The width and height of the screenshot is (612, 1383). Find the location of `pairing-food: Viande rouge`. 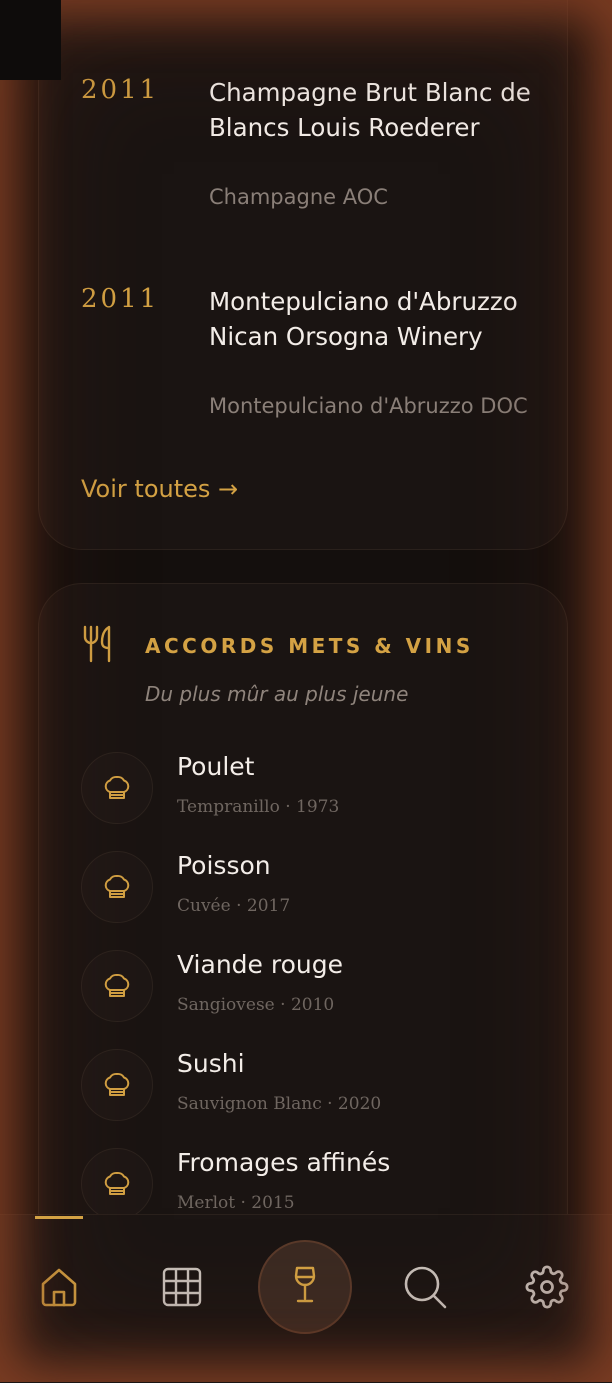

pairing-food: Viande rouge is located at coordinates (260, 964).